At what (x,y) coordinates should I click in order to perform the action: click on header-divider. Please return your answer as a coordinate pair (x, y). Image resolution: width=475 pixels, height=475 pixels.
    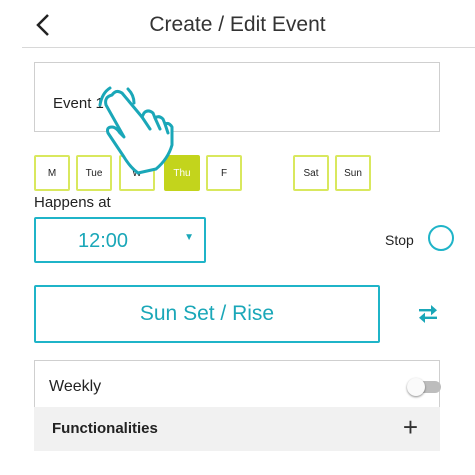
    Looking at the image, I should click on (248, 47).